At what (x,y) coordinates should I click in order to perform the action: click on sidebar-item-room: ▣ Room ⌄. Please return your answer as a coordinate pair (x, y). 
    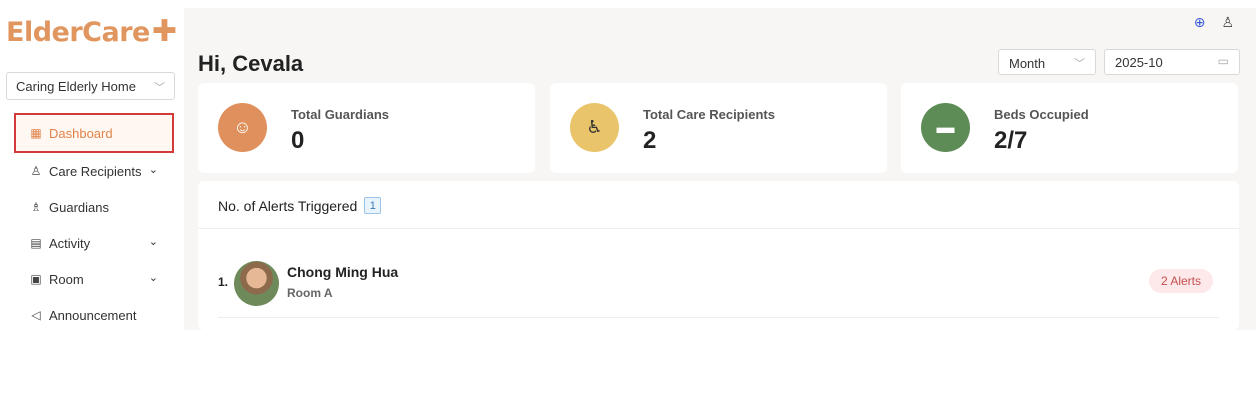
    Looking at the image, I should click on (94, 279).